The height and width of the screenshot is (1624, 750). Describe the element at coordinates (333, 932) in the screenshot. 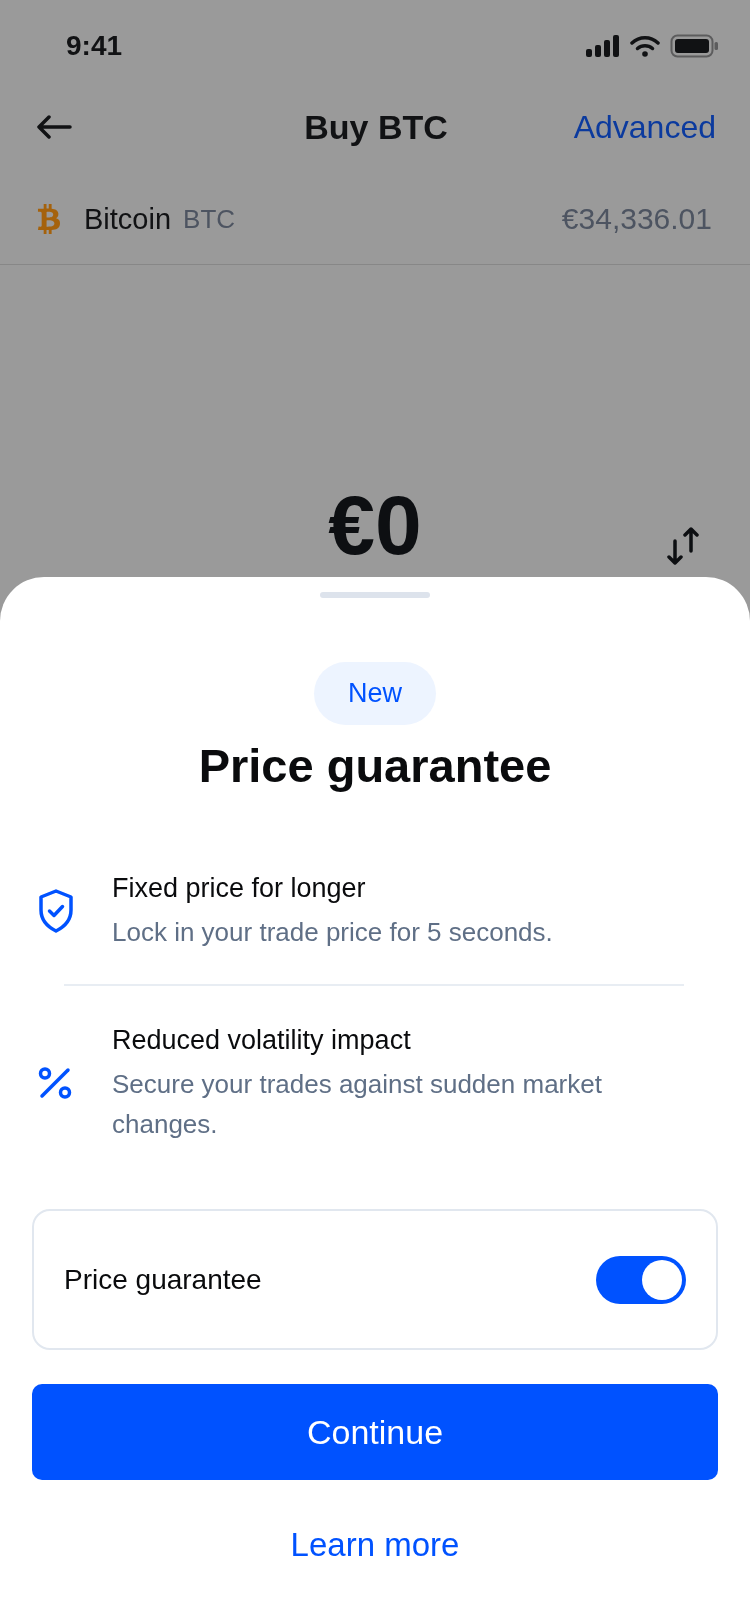

I see `feature-description: Lock in your trade price for 5 seconds.` at that location.